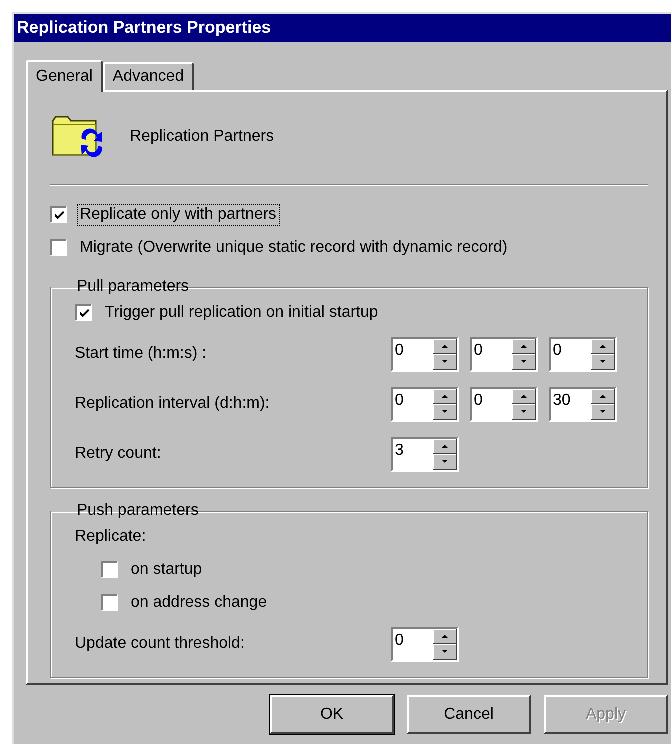  Describe the element at coordinates (199, 603) in the screenshot. I see `checkbox-label: on address change` at that location.